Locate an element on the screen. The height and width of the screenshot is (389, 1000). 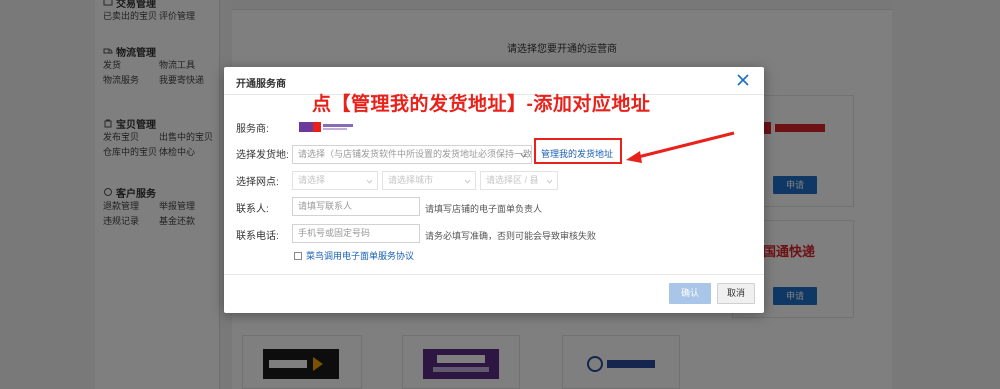
branch-label: 选择网点: is located at coordinates (257, 182).